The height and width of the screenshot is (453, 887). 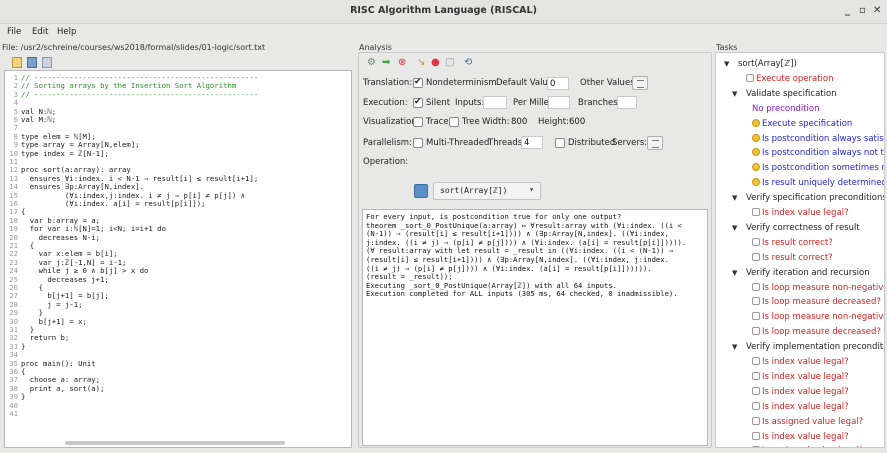 What do you see at coordinates (175, 443) in the screenshot?
I see `editor-scrollbar` at bounding box center [175, 443].